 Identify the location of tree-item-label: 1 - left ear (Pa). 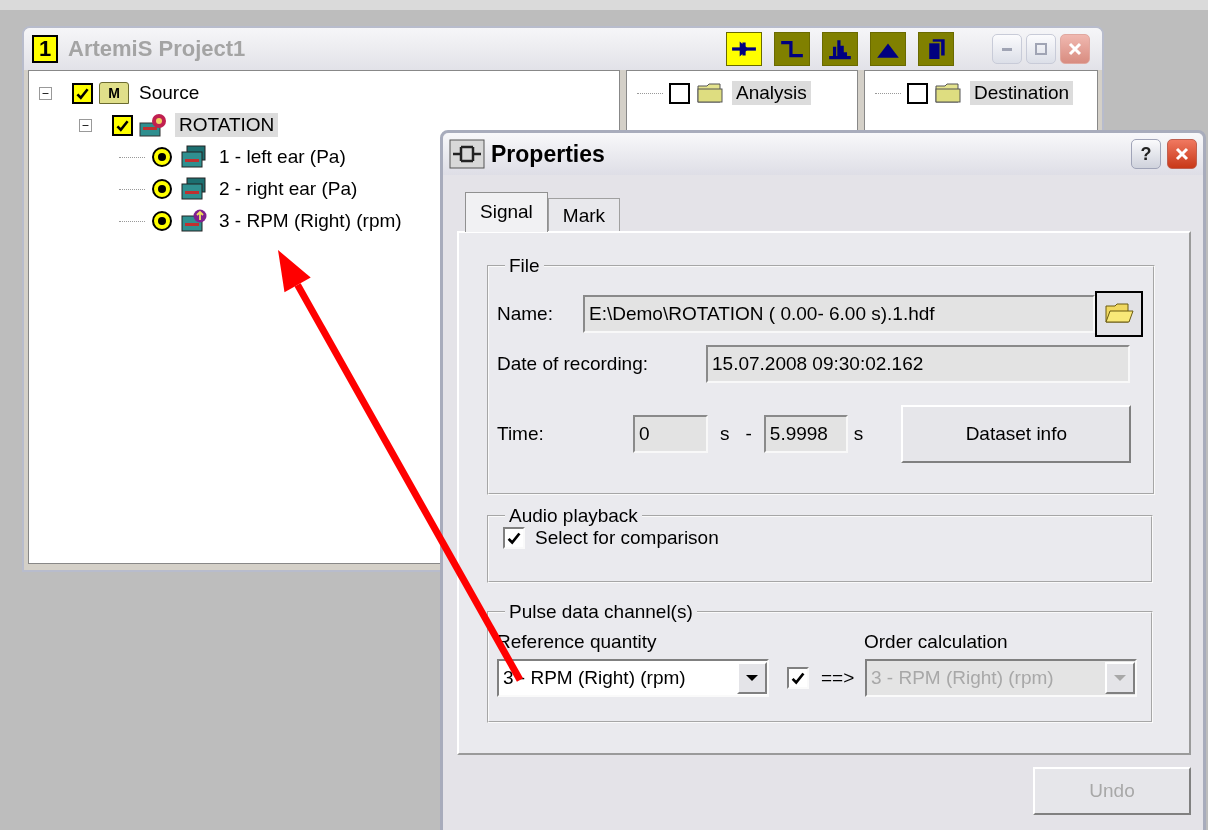
(282, 157).